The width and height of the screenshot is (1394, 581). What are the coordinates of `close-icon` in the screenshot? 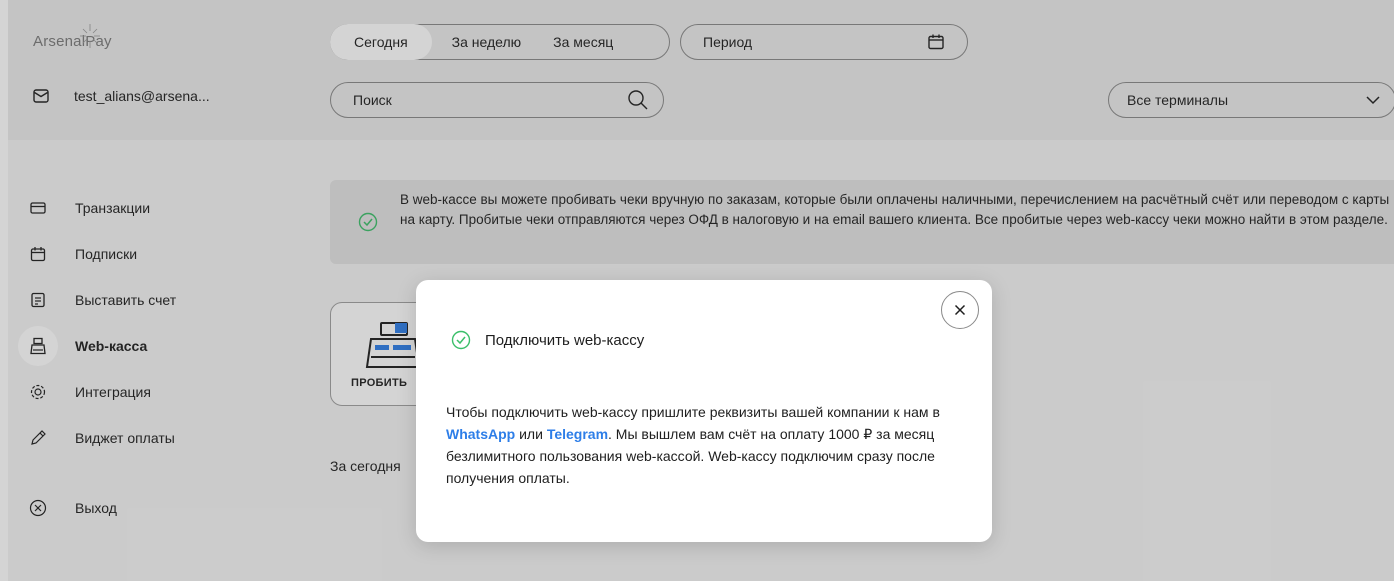 It's located at (960, 310).